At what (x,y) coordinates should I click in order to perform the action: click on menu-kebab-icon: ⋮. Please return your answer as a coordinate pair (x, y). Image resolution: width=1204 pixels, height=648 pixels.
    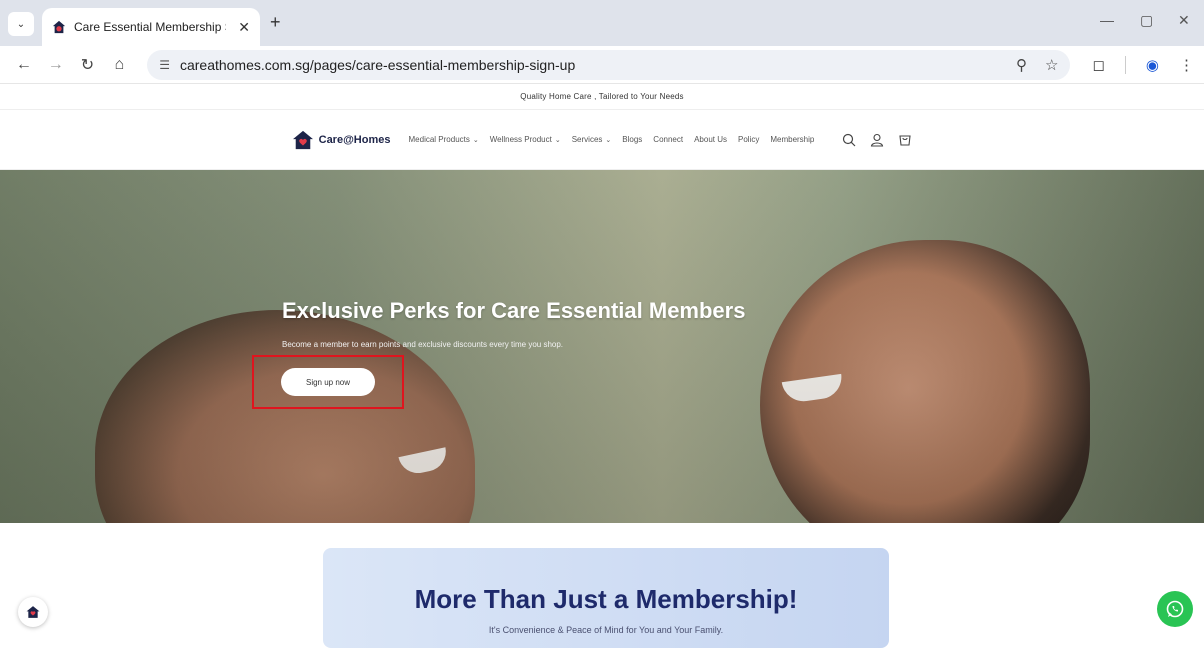
    Looking at the image, I should click on (1186, 65).